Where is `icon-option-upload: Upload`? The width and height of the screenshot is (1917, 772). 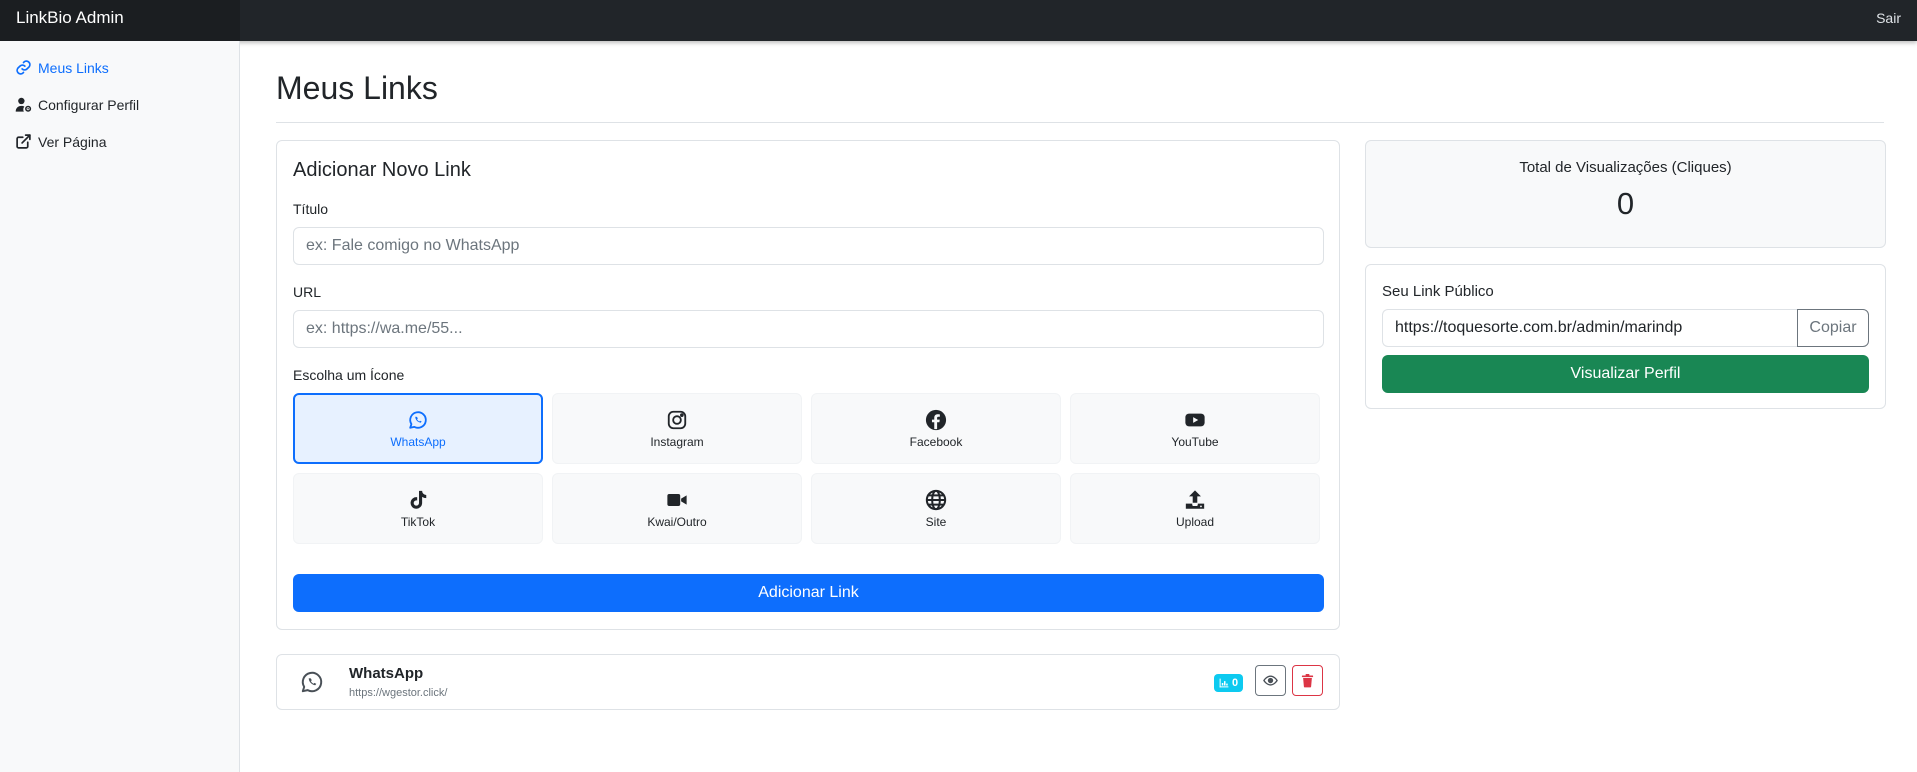
icon-option-upload: Upload is located at coordinates (1195, 508).